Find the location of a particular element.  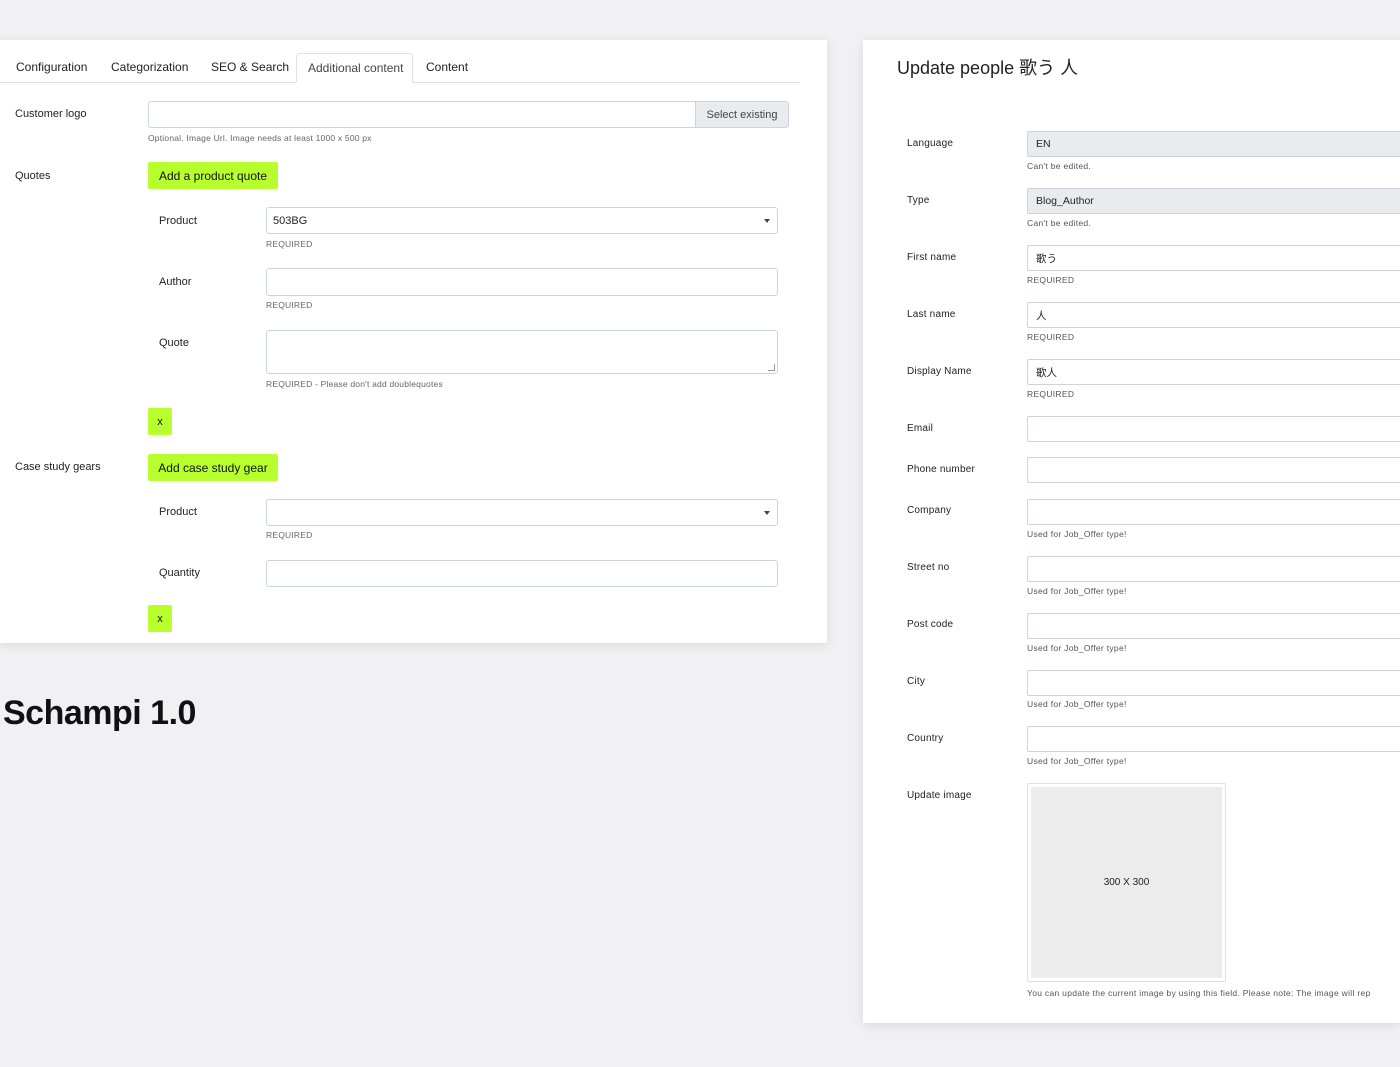

gear-product-help: REQUIRED is located at coordinates (289, 535).